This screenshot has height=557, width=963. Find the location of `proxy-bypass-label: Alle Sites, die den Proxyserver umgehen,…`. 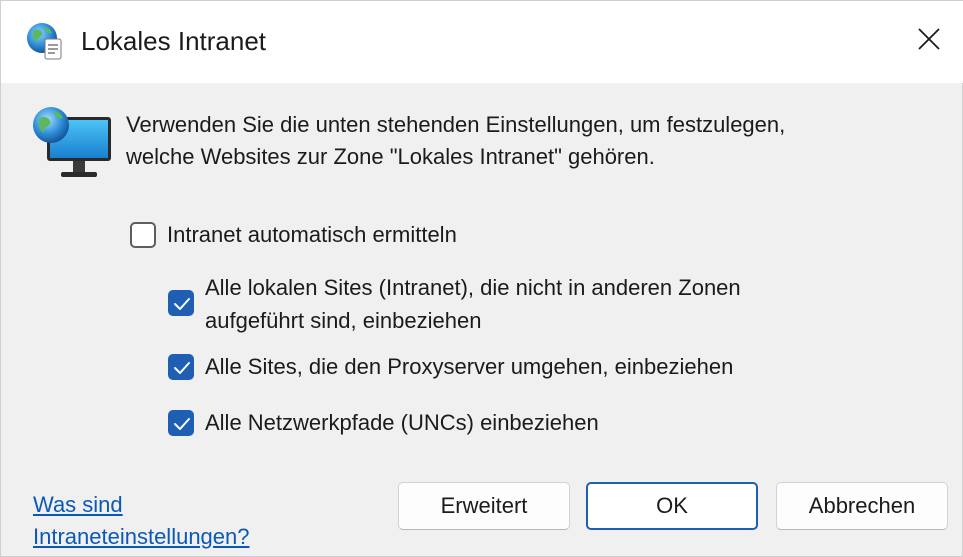

proxy-bypass-label: Alle Sites, die den Proxyserver umgehen,… is located at coordinates (469, 367).